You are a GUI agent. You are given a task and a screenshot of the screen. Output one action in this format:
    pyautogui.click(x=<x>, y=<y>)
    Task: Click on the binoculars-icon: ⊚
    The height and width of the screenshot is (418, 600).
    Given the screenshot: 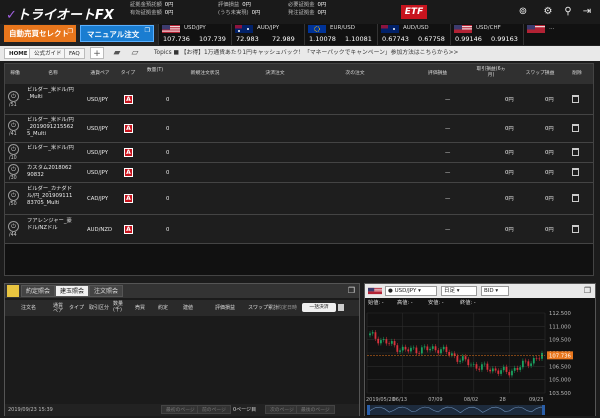 What is the action you would take?
    pyautogui.click(x=523, y=12)
    